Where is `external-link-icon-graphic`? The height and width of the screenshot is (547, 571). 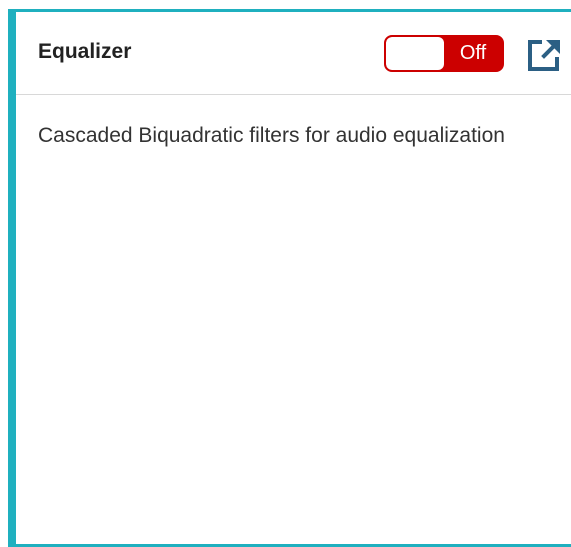
external-link-icon-graphic is located at coordinates (544, 55).